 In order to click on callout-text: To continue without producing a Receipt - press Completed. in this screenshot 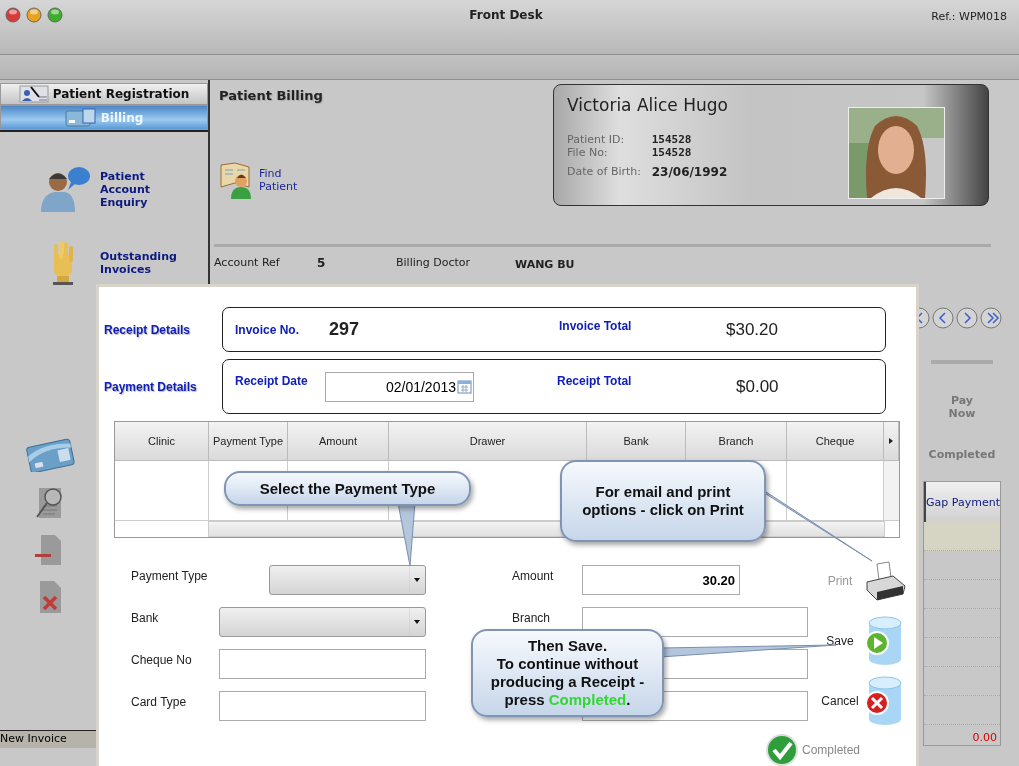, I will do `click(567, 682)`.